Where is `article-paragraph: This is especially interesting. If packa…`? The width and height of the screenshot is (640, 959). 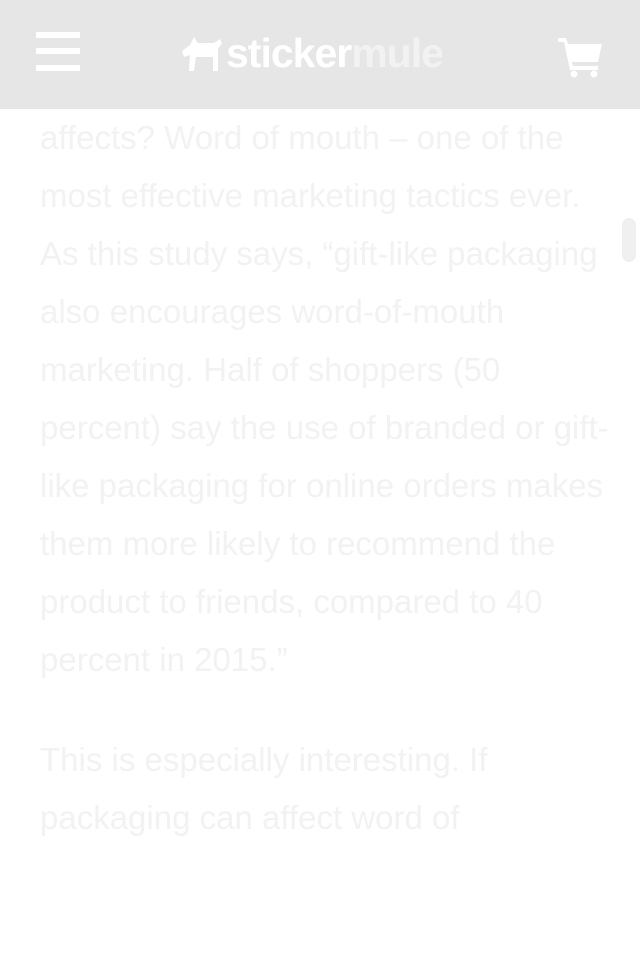
article-paragraph: This is especially interesting. If packa… is located at coordinates (264, 788).